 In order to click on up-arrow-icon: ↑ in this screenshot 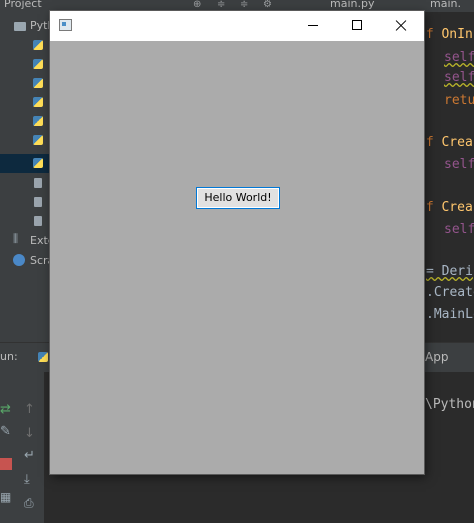, I will do `click(29, 409)`.